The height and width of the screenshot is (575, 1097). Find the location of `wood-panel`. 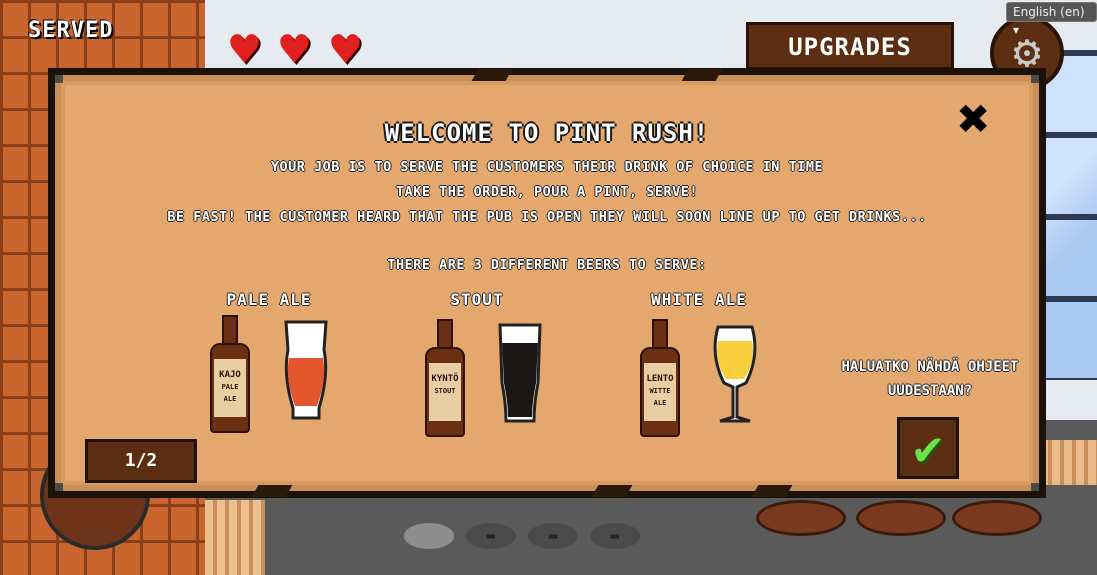

wood-panel is located at coordinates (235, 537).